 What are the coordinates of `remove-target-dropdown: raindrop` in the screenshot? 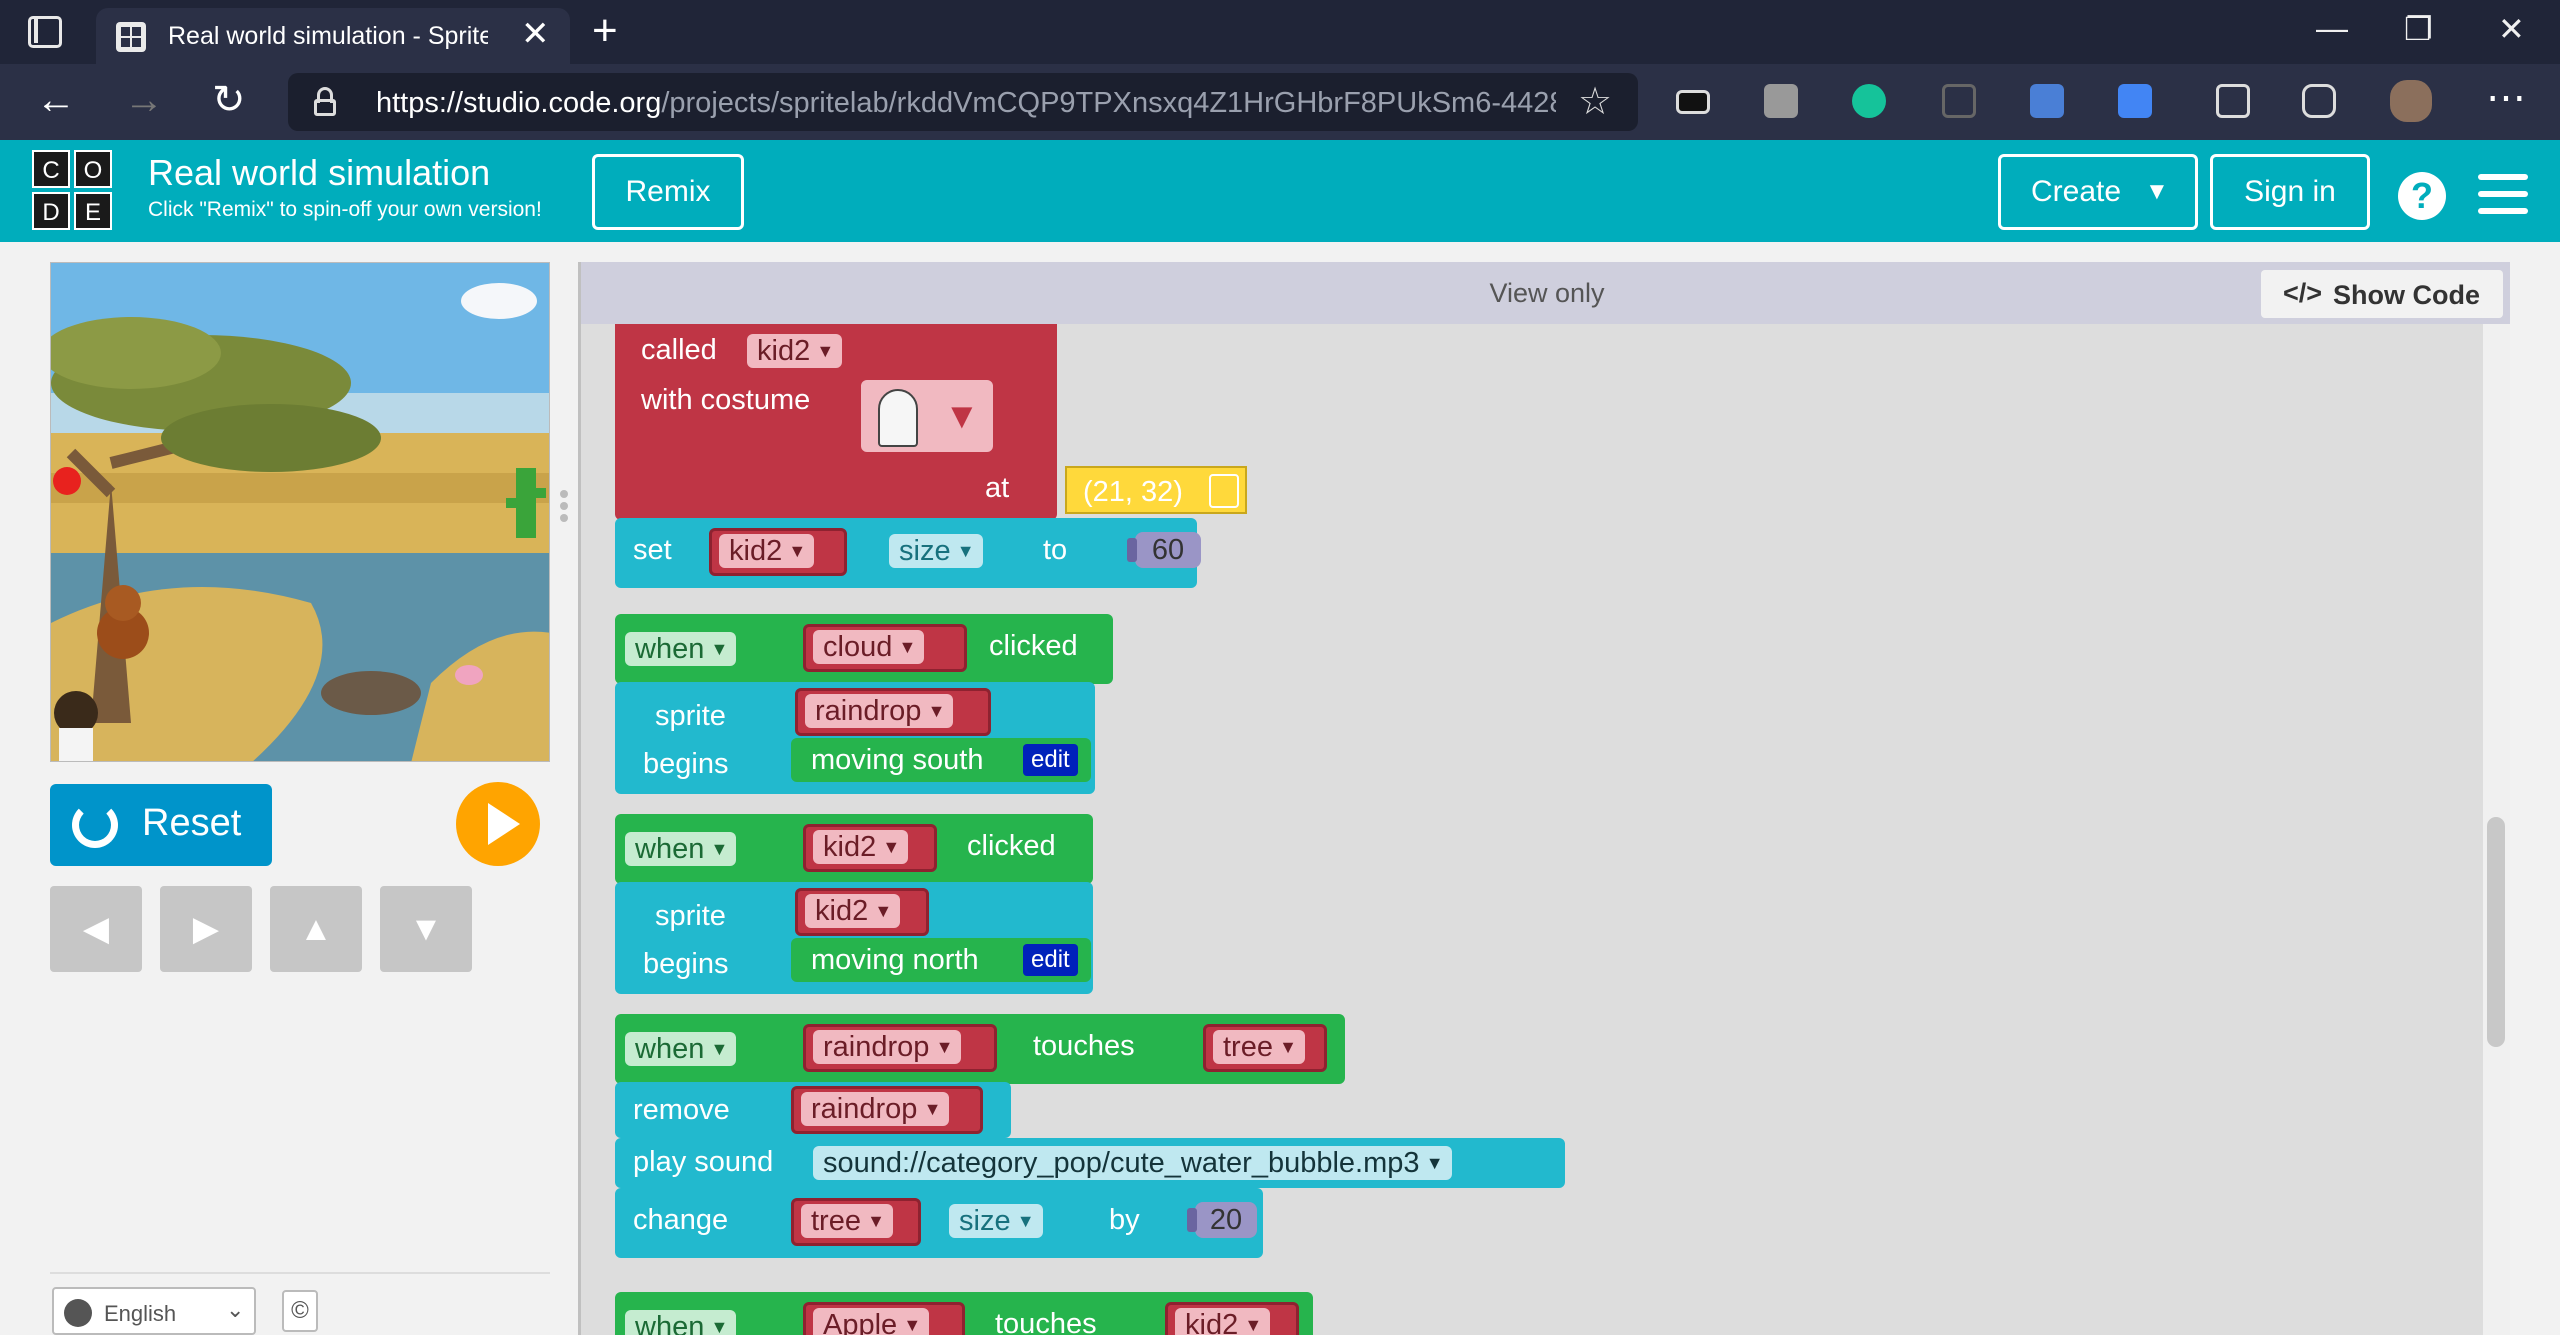 It's located at (875, 1109).